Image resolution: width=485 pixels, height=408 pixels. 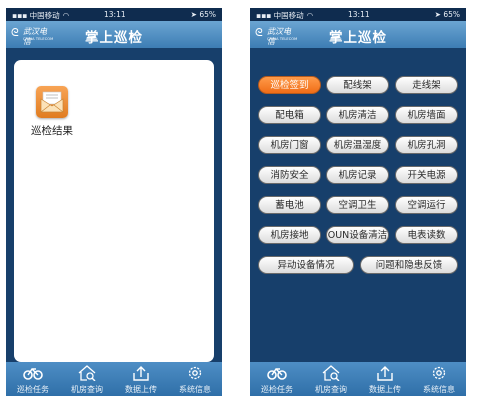 I want to click on menu-button-fire-safety: 消防安全, so click(x=289, y=175).